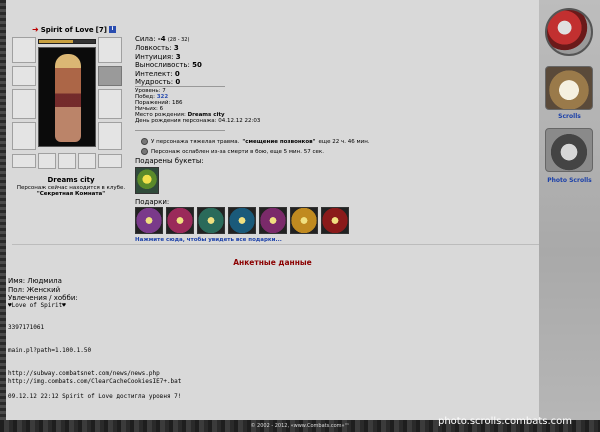 The width and height of the screenshot is (600, 432). I want to click on scrolls-book-icon, so click(569, 88).